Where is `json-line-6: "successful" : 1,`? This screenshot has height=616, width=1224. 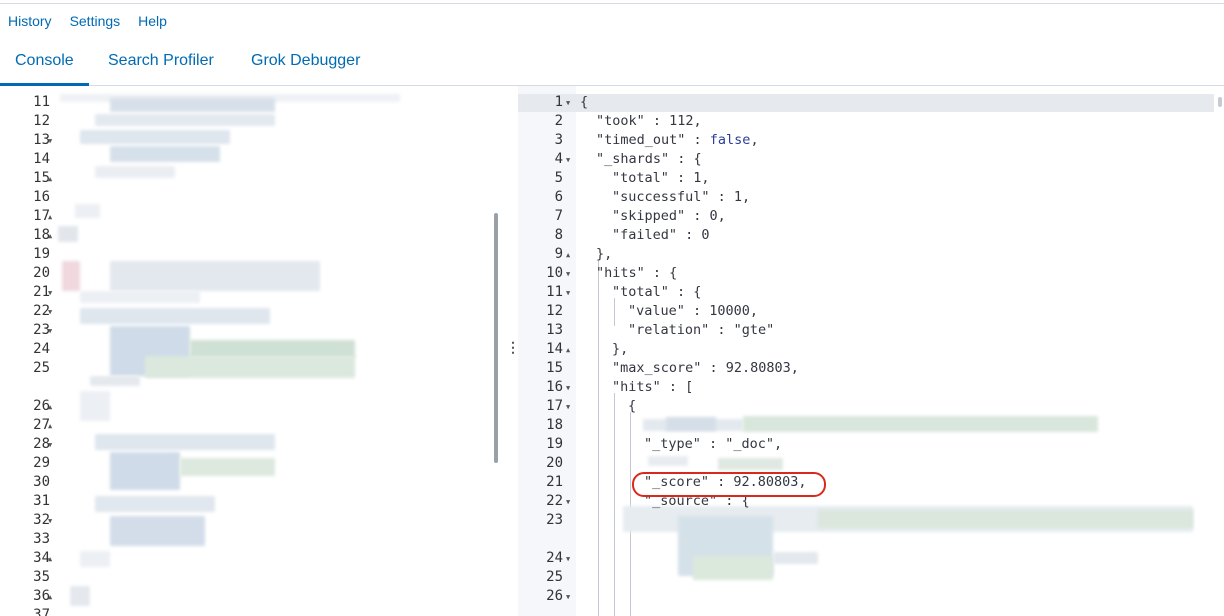
json-line-6: "successful" : 1, is located at coordinates (681, 197).